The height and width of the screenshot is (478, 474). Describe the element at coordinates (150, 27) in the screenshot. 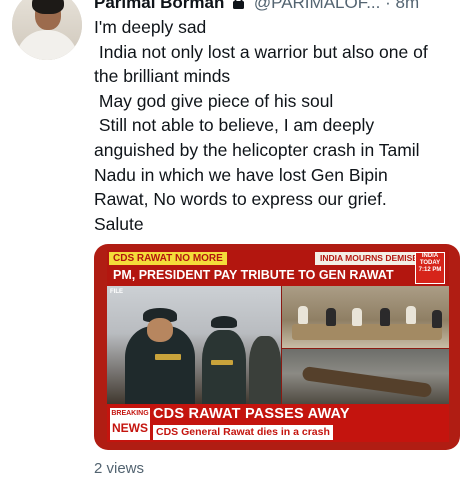

I see `tweet-line: I'm deeply sad` at that location.